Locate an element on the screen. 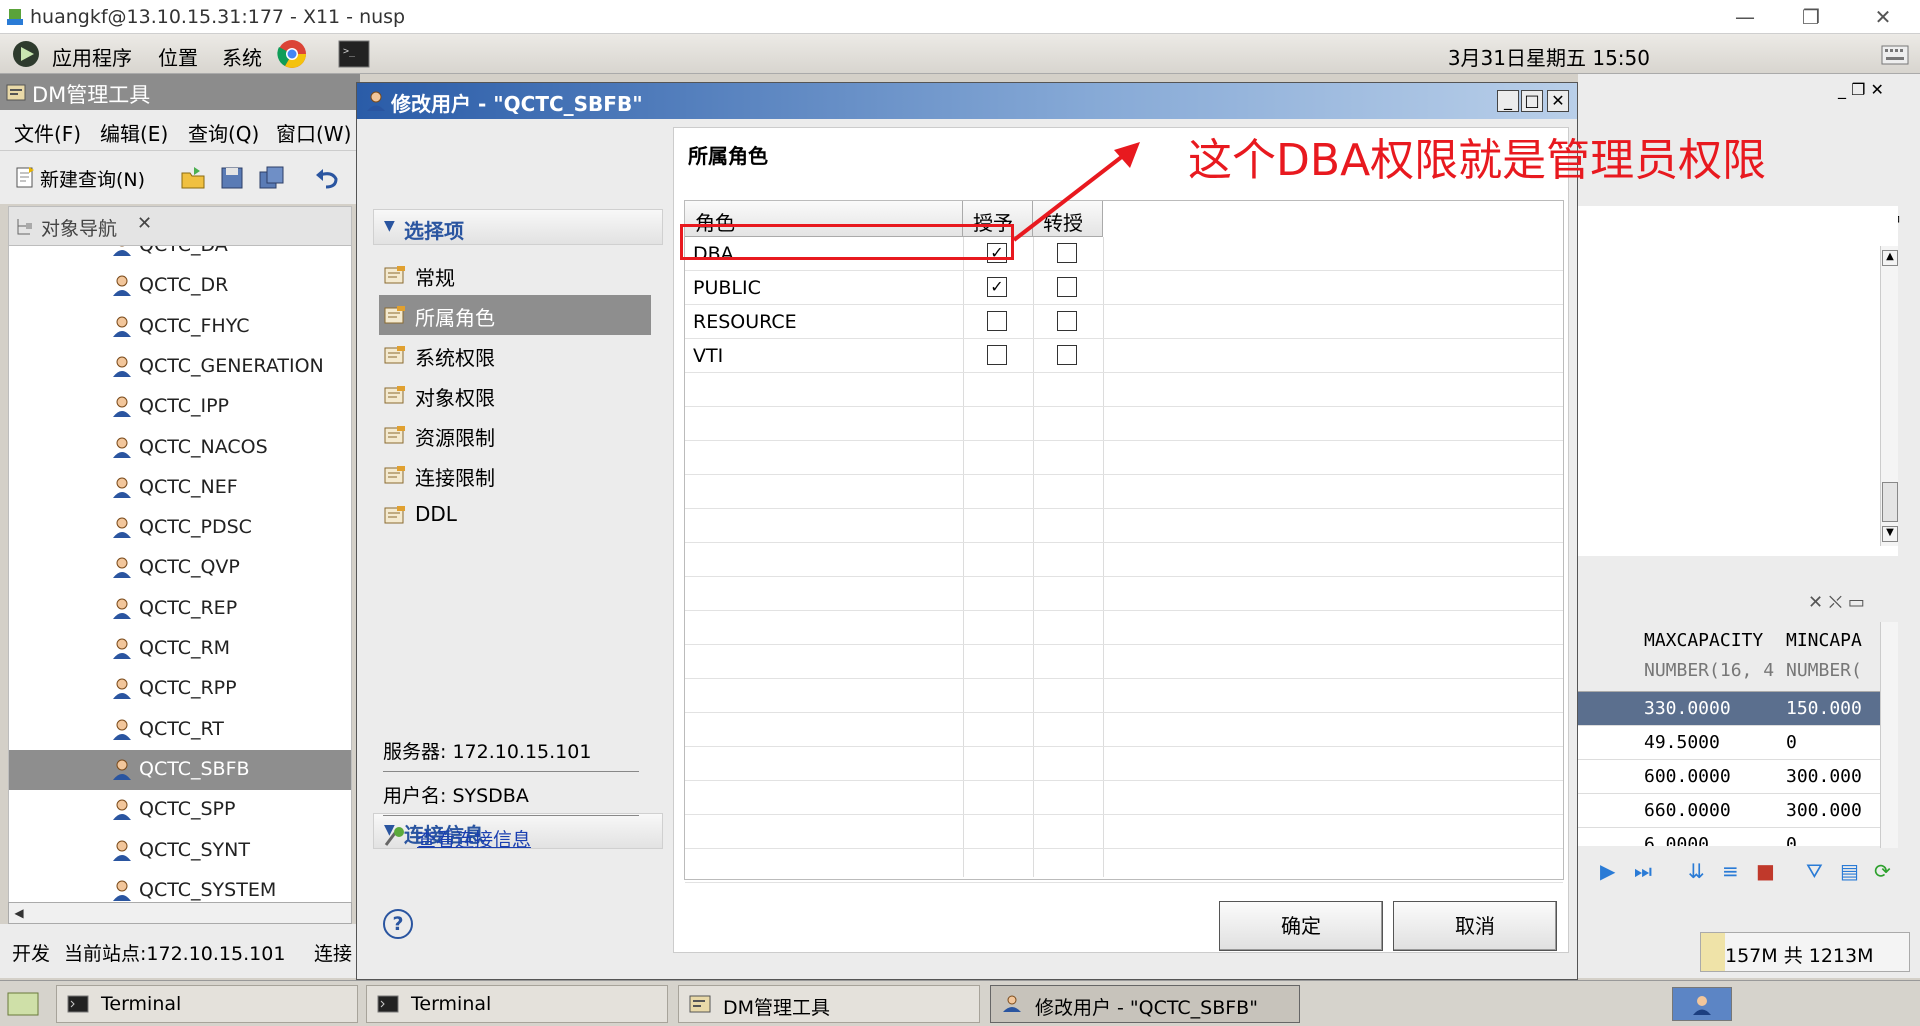  scroll-left-icon: ◀ is located at coordinates (19, 913).